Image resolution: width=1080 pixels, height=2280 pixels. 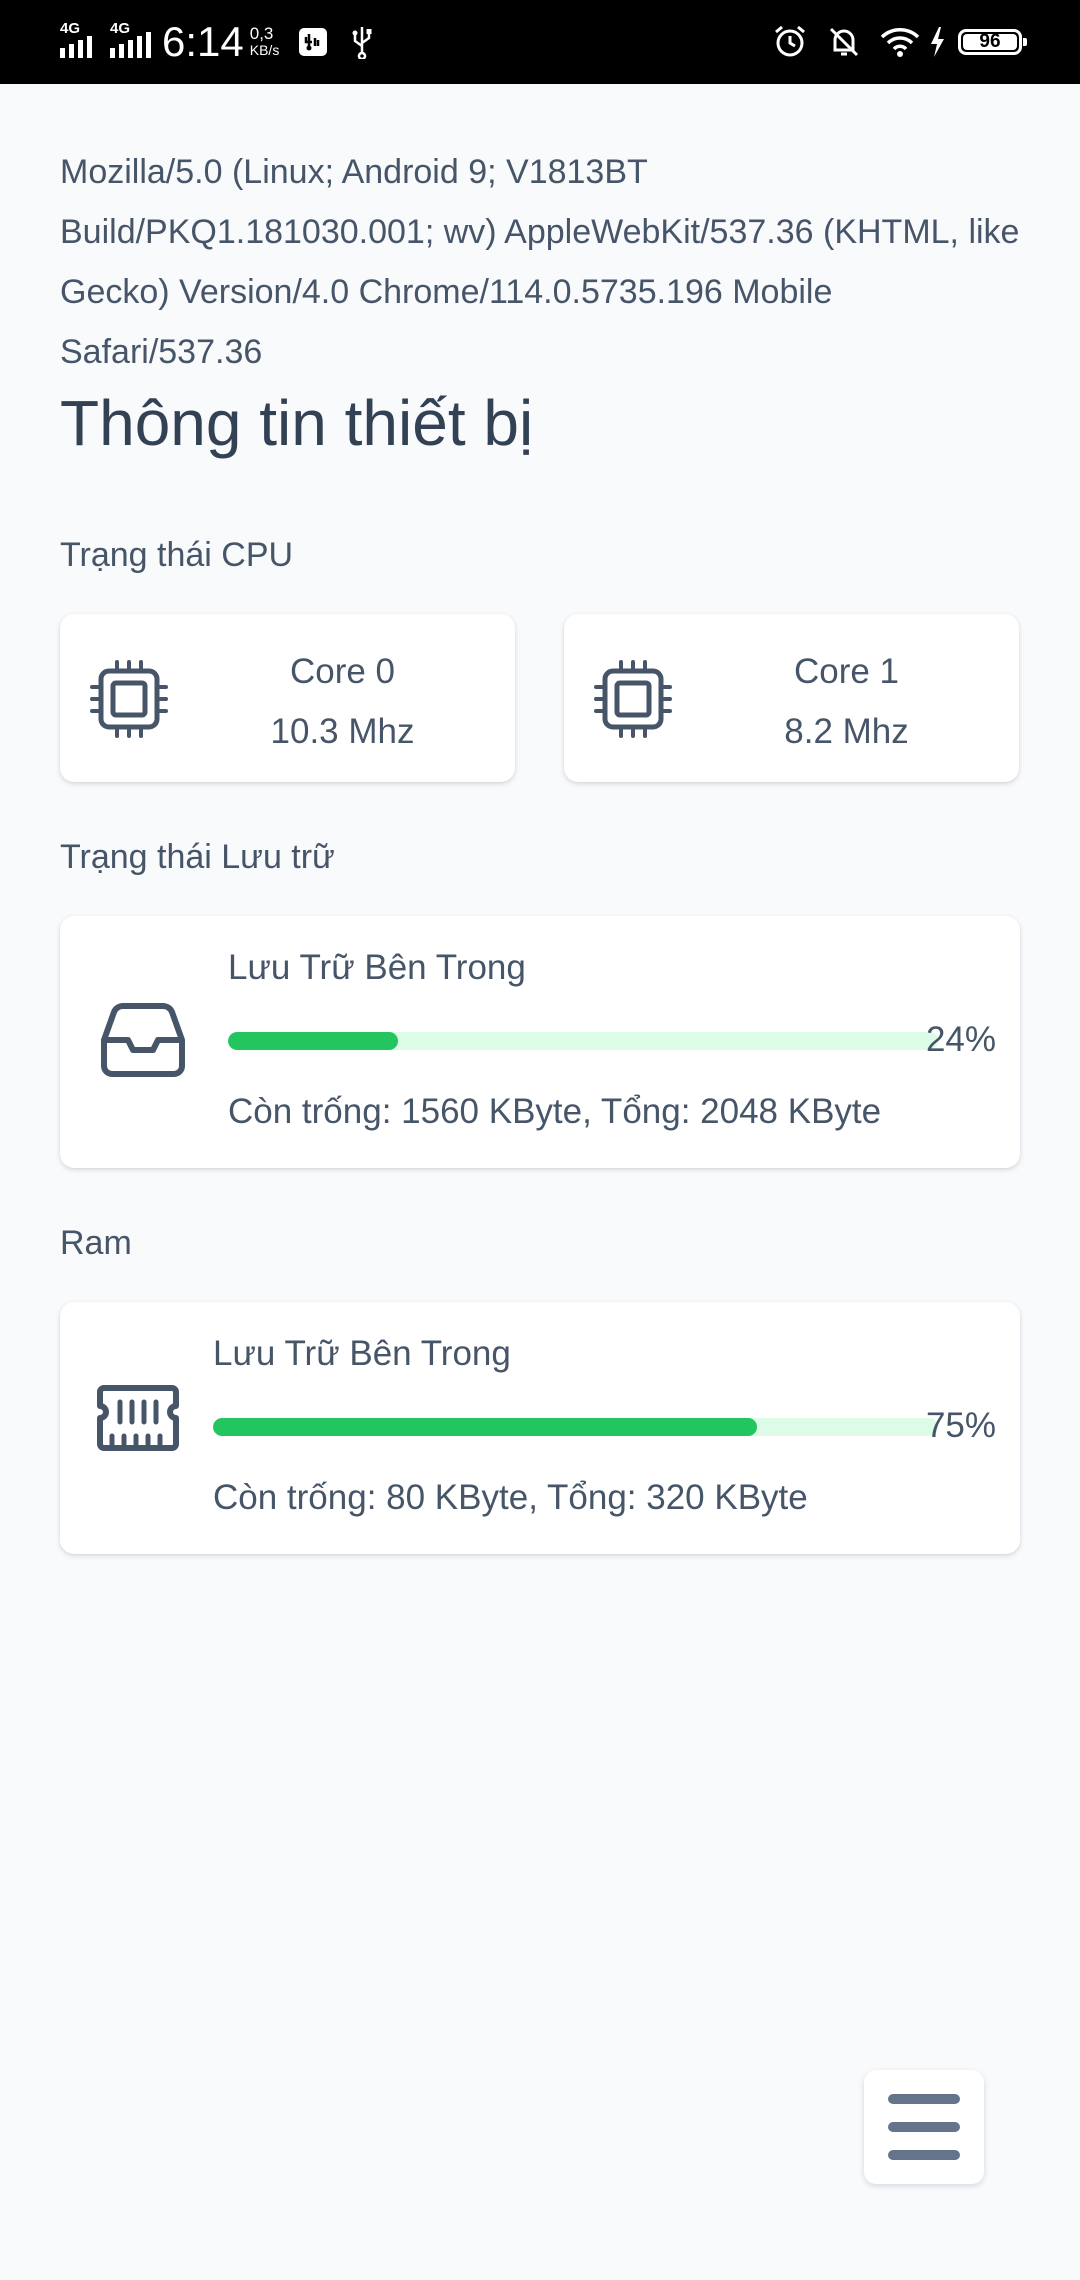 What do you see at coordinates (120, 28) in the screenshot?
I see `network-type-2: 4G` at bounding box center [120, 28].